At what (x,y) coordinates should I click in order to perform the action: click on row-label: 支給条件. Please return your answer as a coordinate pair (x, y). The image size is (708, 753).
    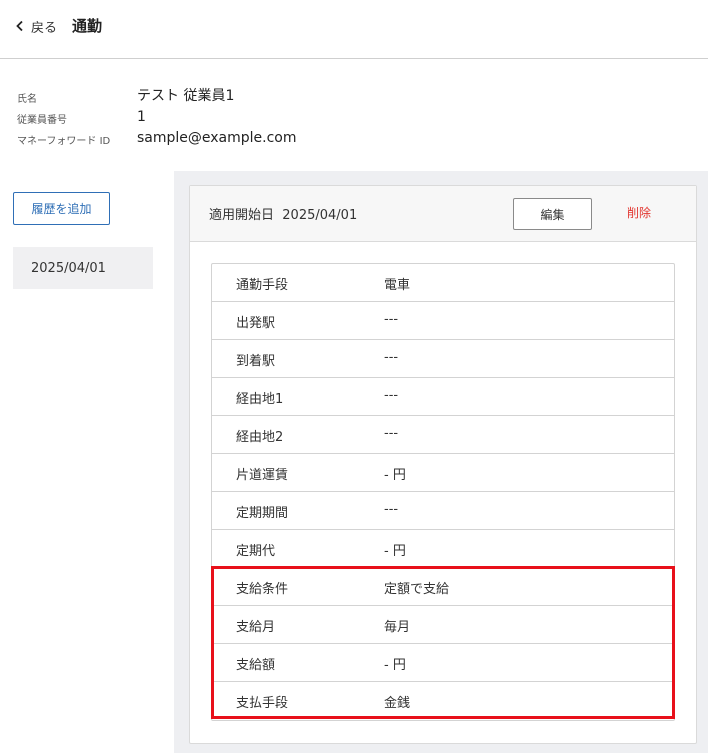
    Looking at the image, I should click on (262, 589).